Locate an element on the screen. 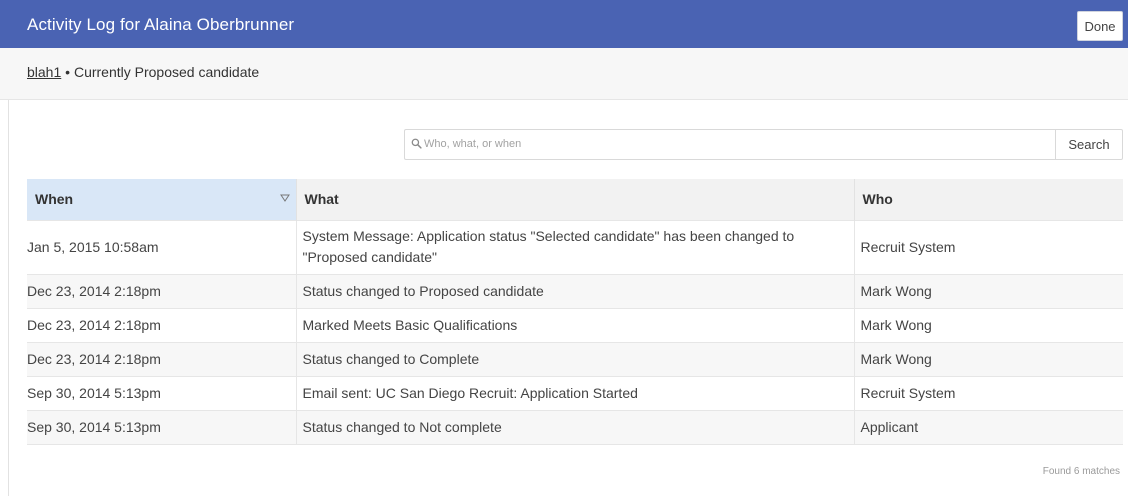 This screenshot has height=496, width=1128. column-header-label: When is located at coordinates (54, 199).